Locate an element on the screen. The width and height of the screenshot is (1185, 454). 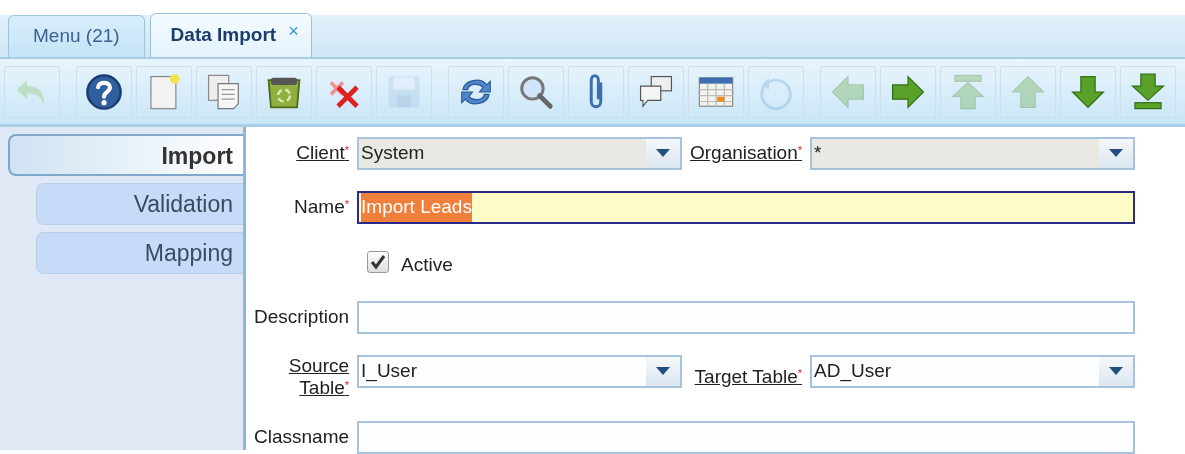
checkmark-icon is located at coordinates (378, 262).